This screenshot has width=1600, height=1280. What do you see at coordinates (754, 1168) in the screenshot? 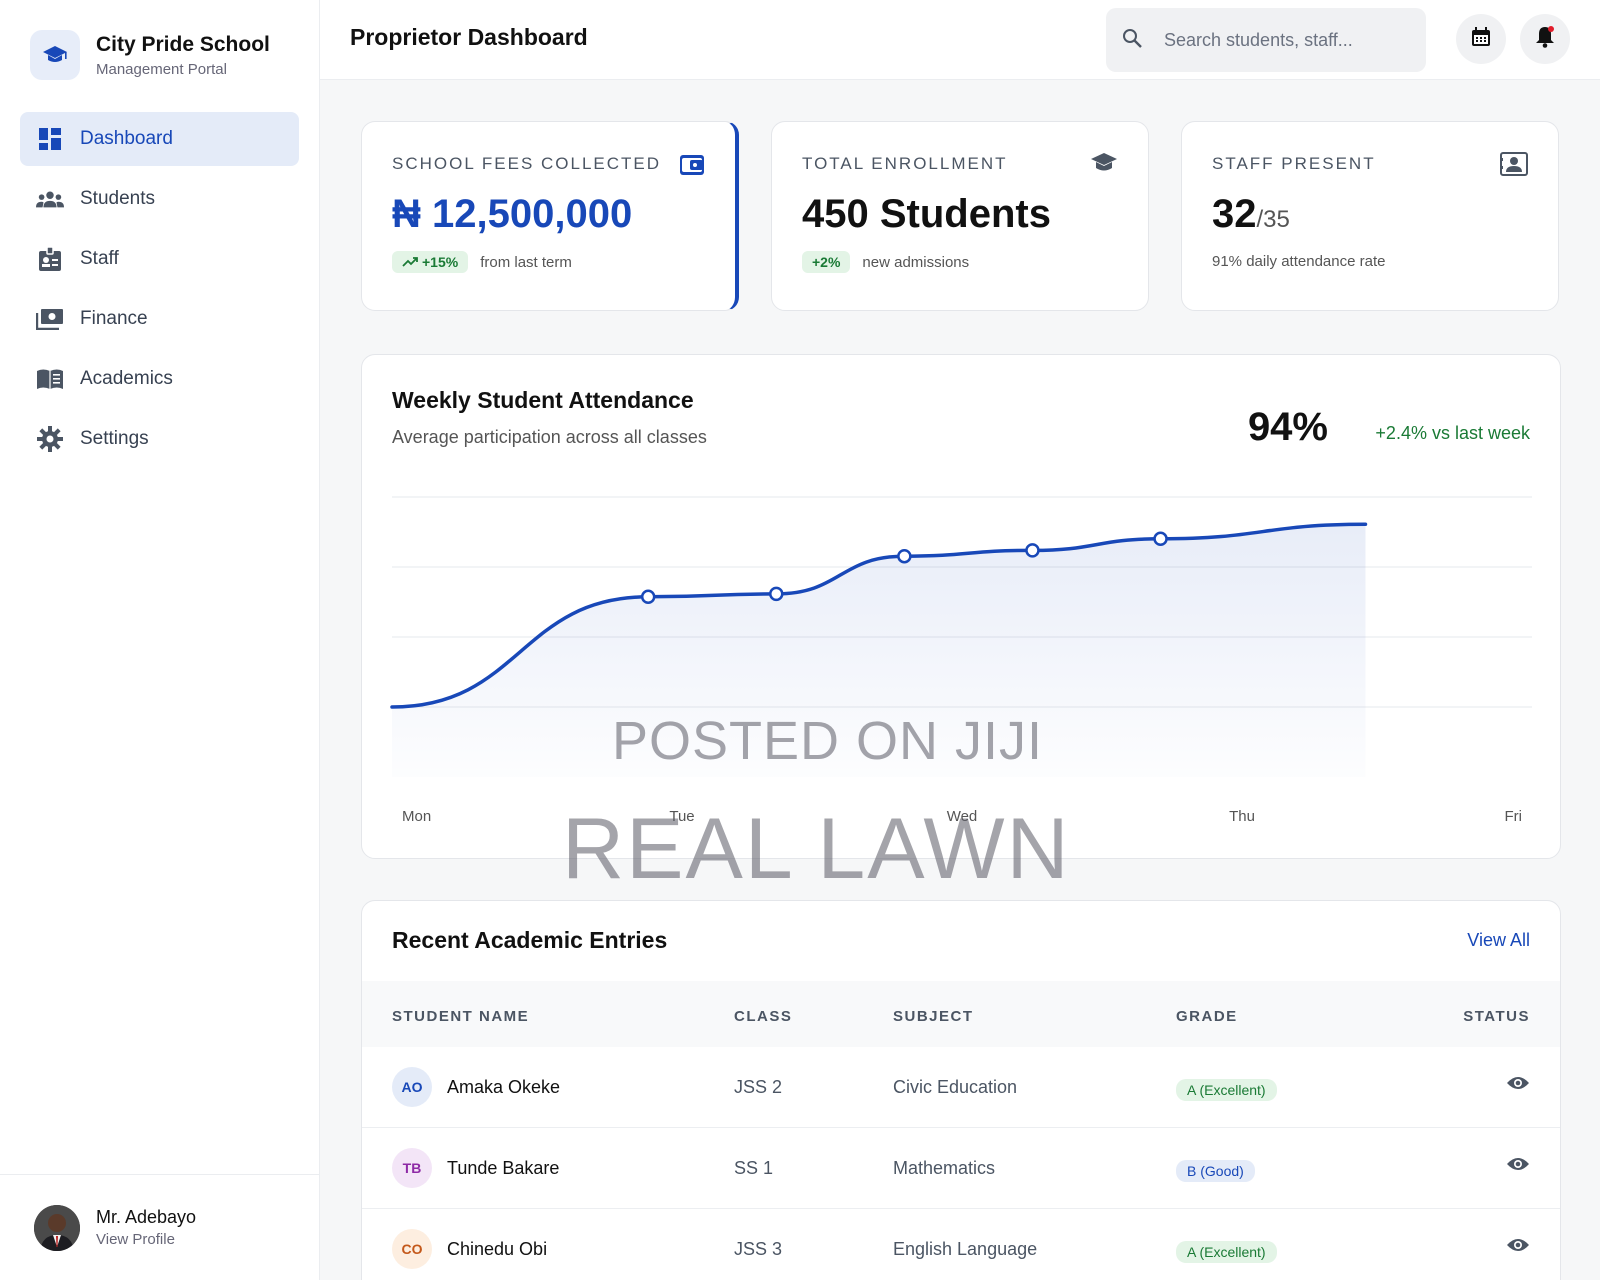
I see `student-class: SS 1` at bounding box center [754, 1168].